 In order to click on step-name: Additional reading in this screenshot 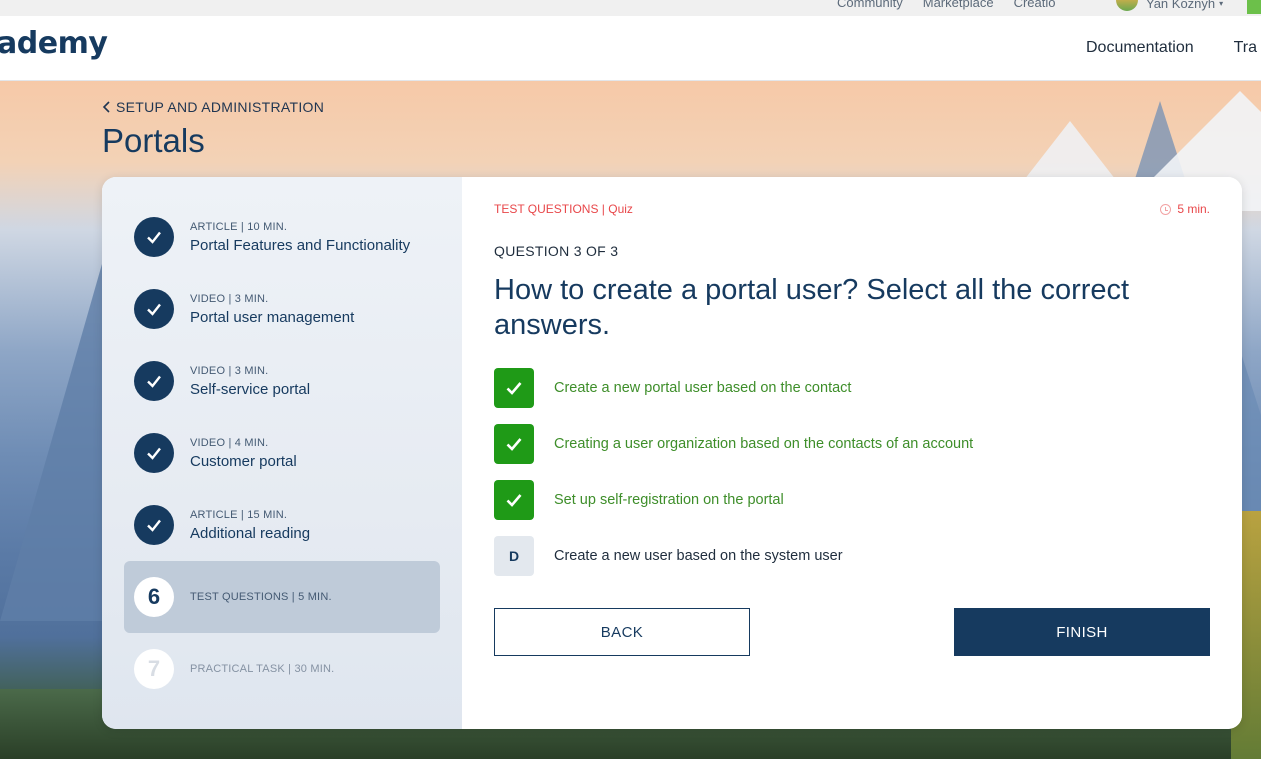, I will do `click(250, 533)`.